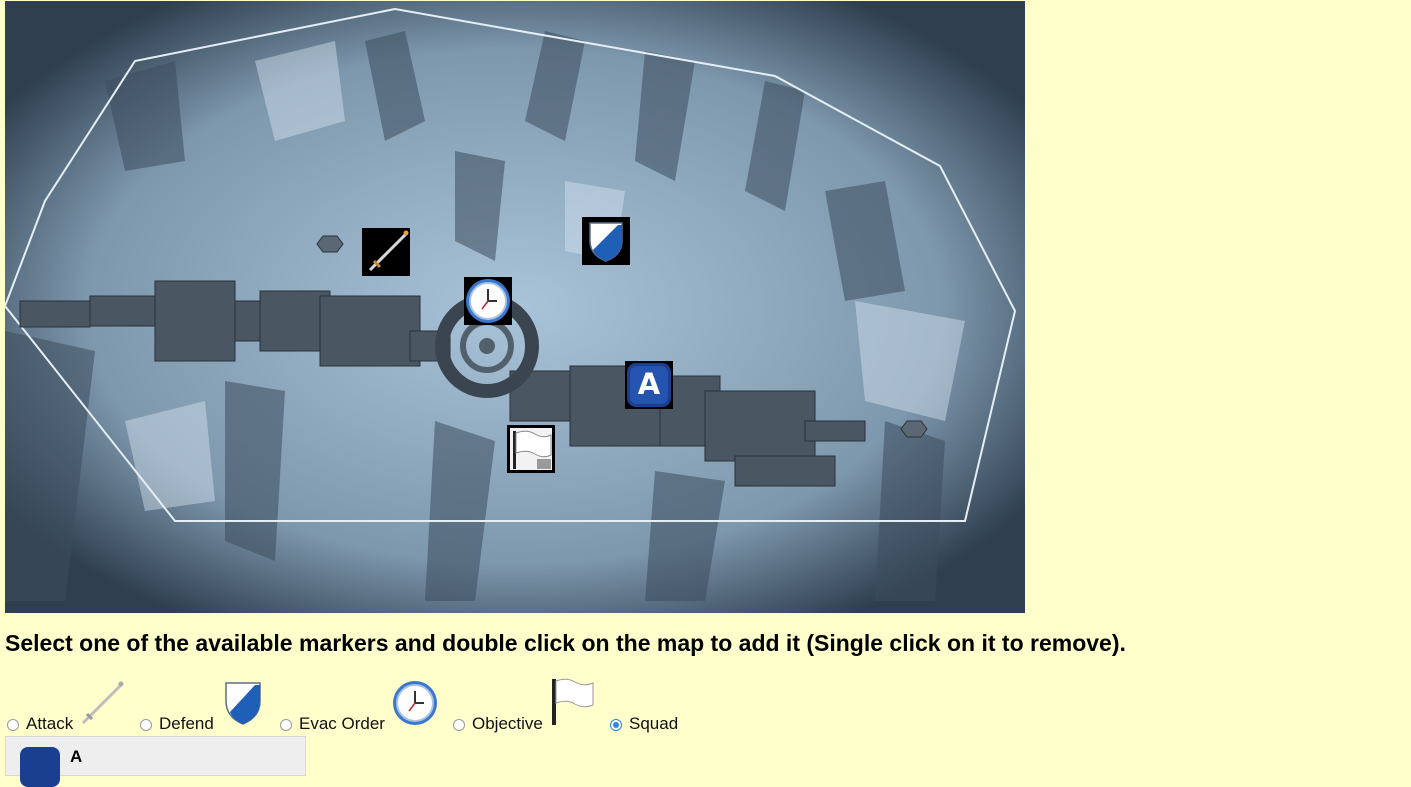 The image size is (1411, 787). I want to click on radio-attack, so click(13, 725).